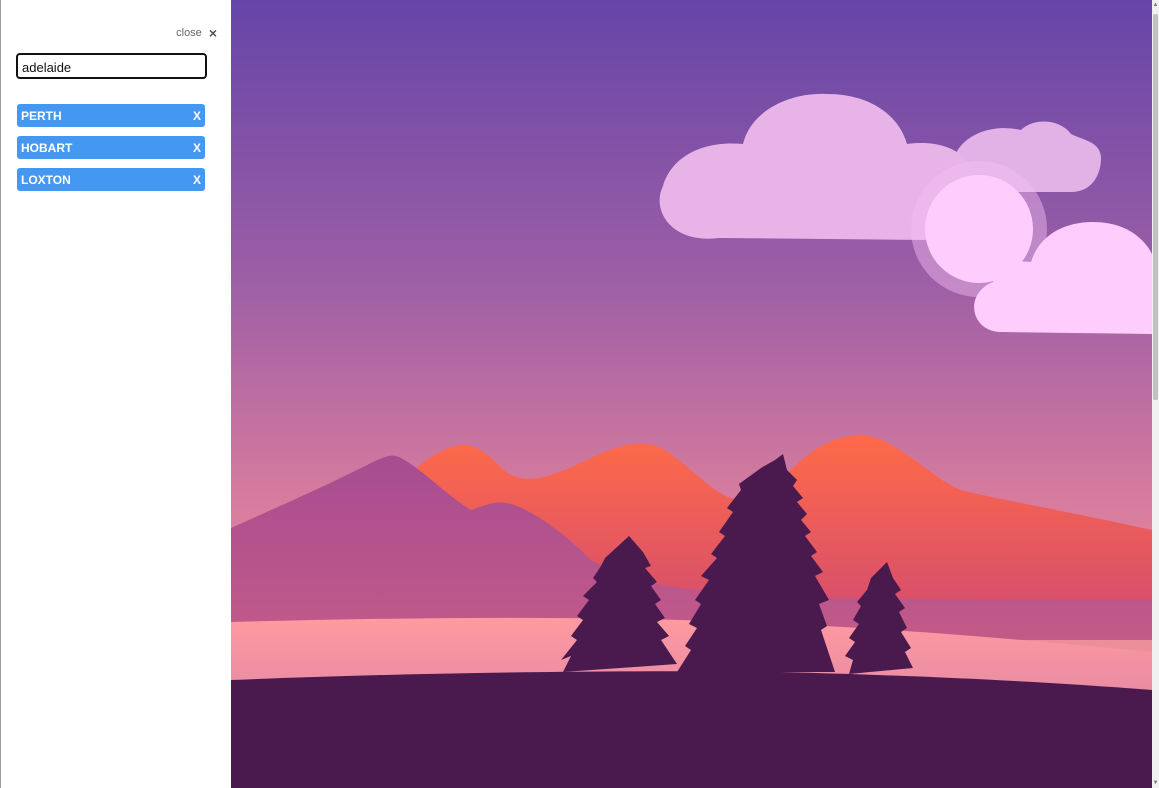 This screenshot has width=1159, height=788. I want to click on city-name: LOXTON, so click(46, 179).